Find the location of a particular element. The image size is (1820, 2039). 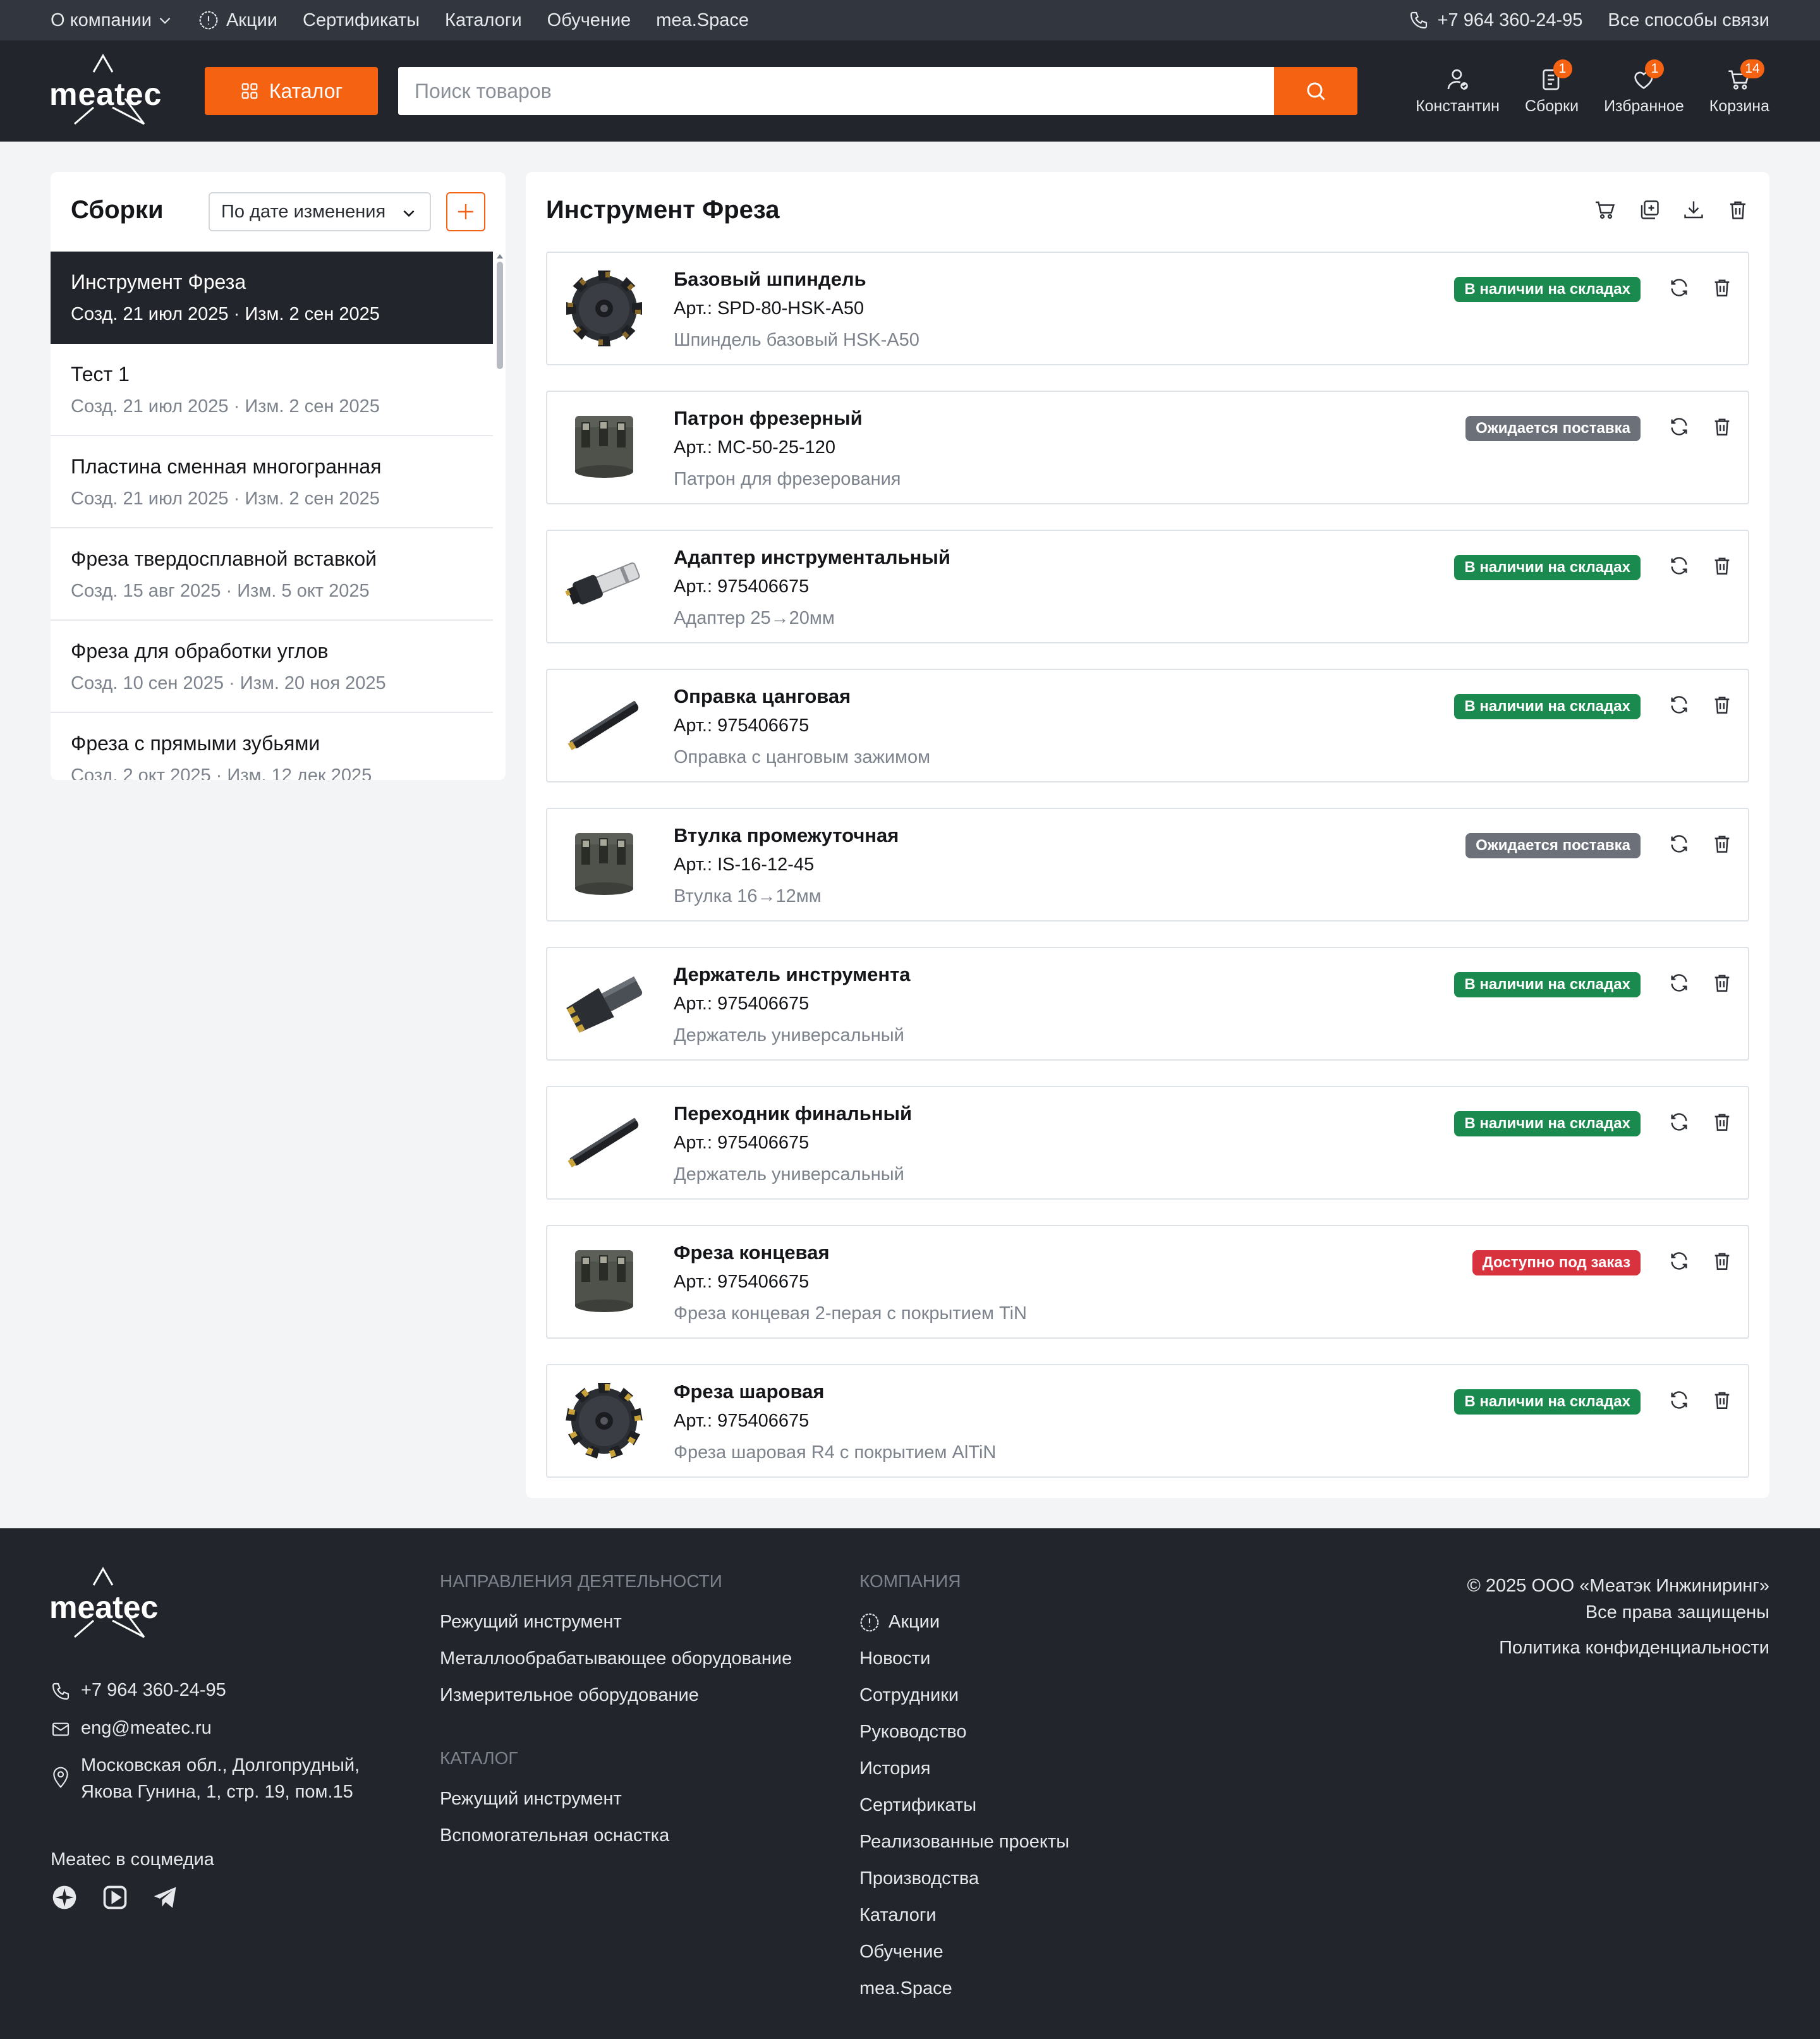

footer-phone: +7 964 360-24-95 is located at coordinates (205, 1690).